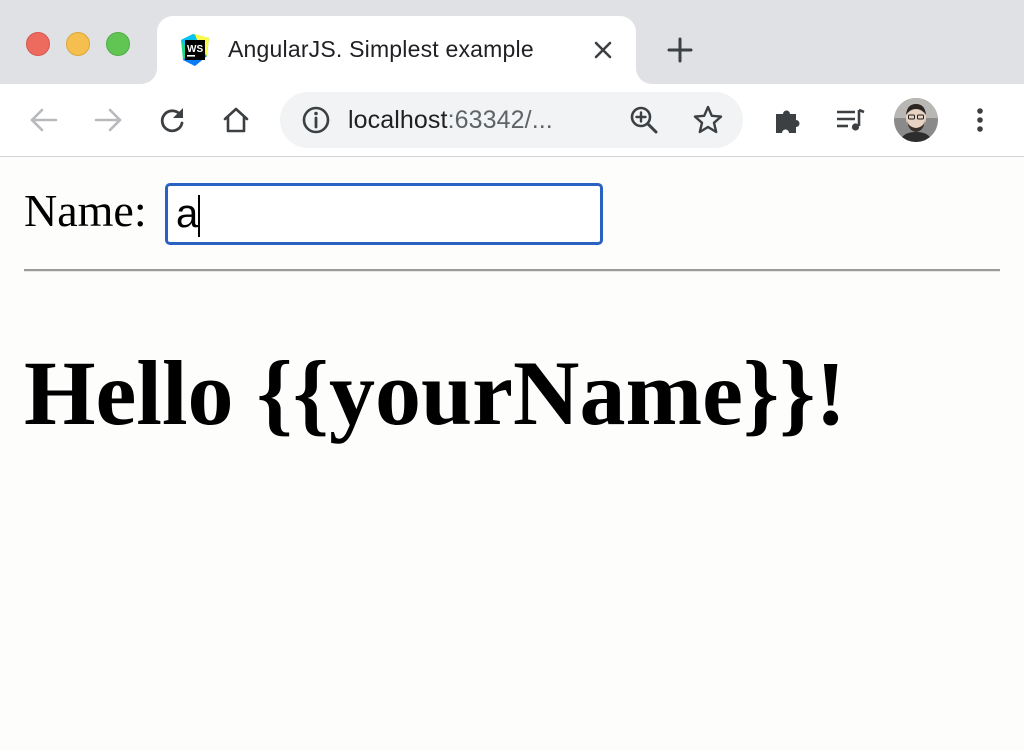  What do you see at coordinates (85, 210) in the screenshot?
I see `name-label: Name:` at bounding box center [85, 210].